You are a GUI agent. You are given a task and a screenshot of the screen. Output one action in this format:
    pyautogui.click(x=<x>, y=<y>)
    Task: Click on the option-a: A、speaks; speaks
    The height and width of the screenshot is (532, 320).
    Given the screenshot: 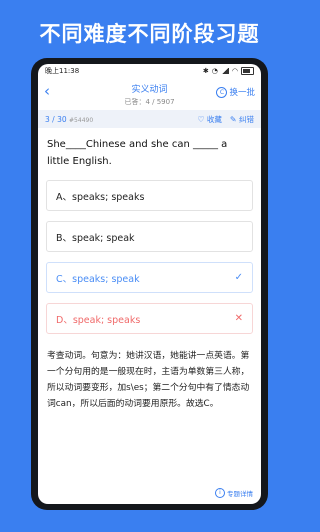 What is the action you would take?
    pyautogui.click(x=149, y=195)
    